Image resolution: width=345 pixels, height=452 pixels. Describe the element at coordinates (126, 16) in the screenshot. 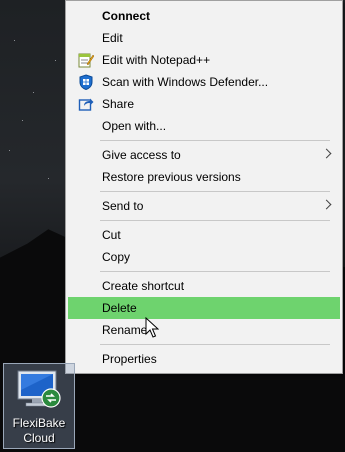

I see `menu-item-label: Connect` at that location.